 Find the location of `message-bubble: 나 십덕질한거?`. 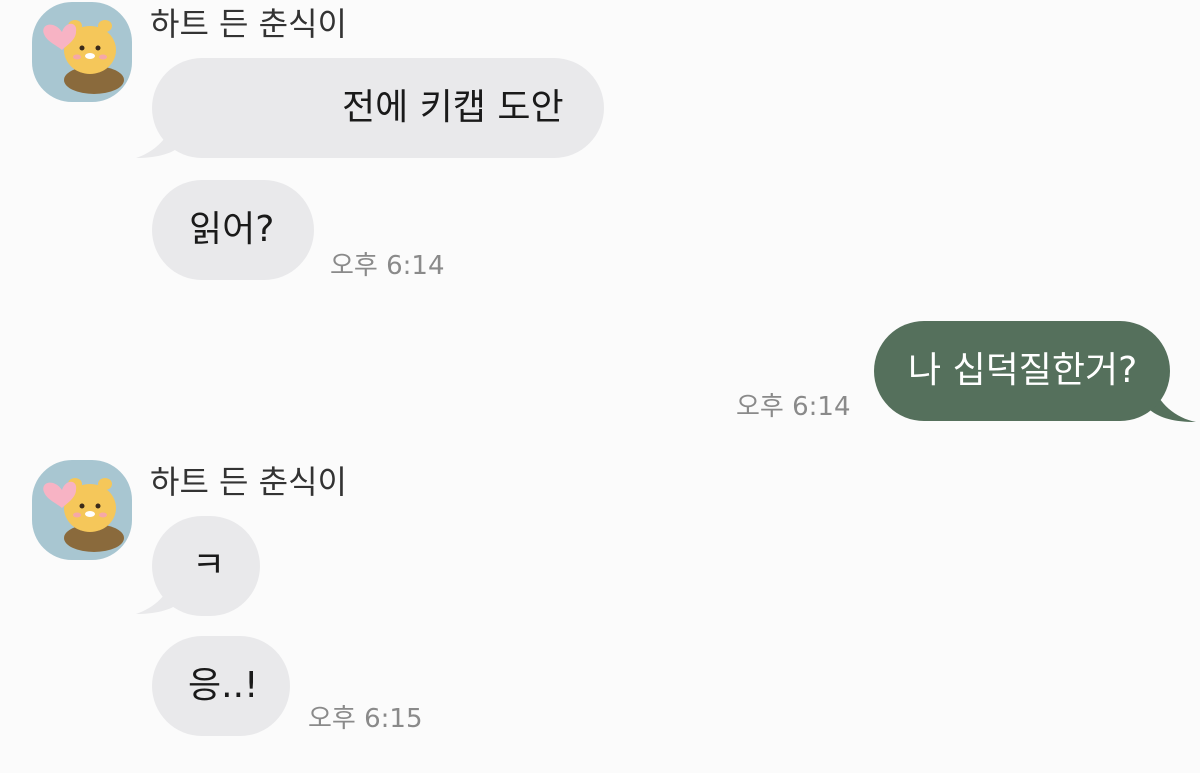

message-bubble: 나 십덕질한거? is located at coordinates (1022, 371).